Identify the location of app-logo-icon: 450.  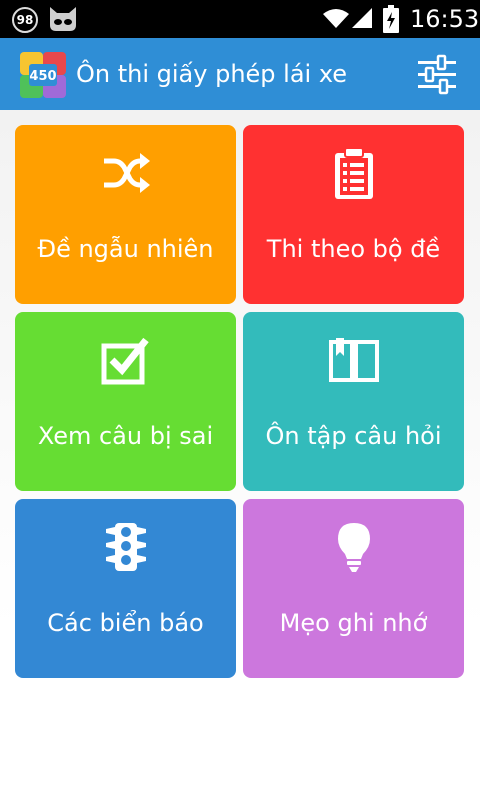
(43, 75).